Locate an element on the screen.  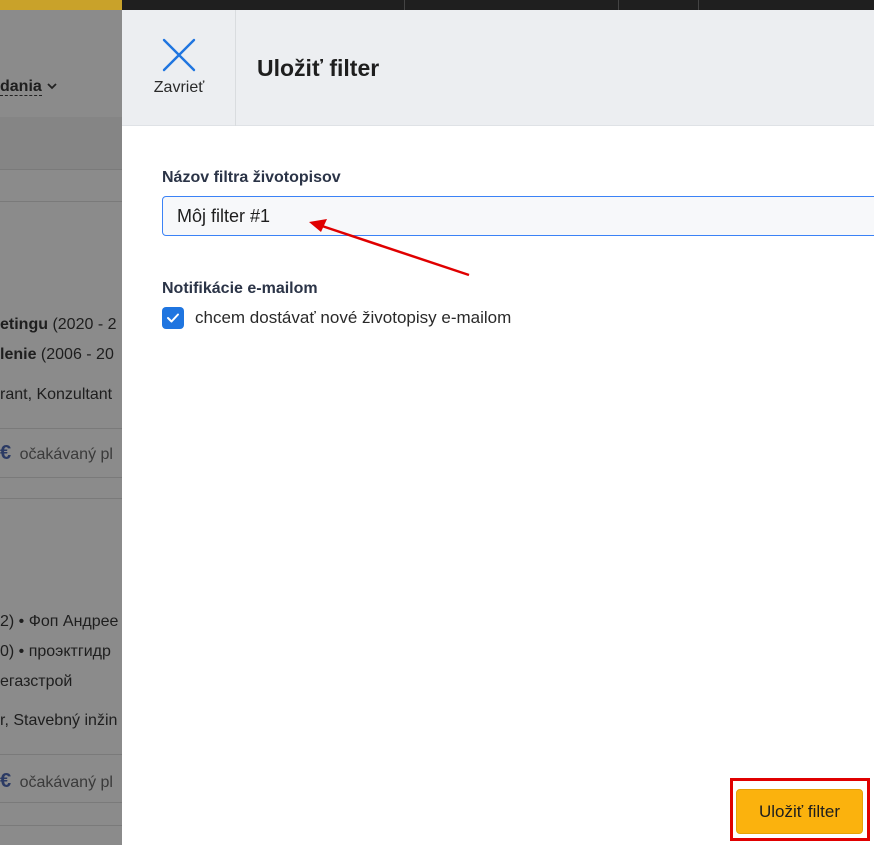
chevron-down-icon is located at coordinates (52, 86).